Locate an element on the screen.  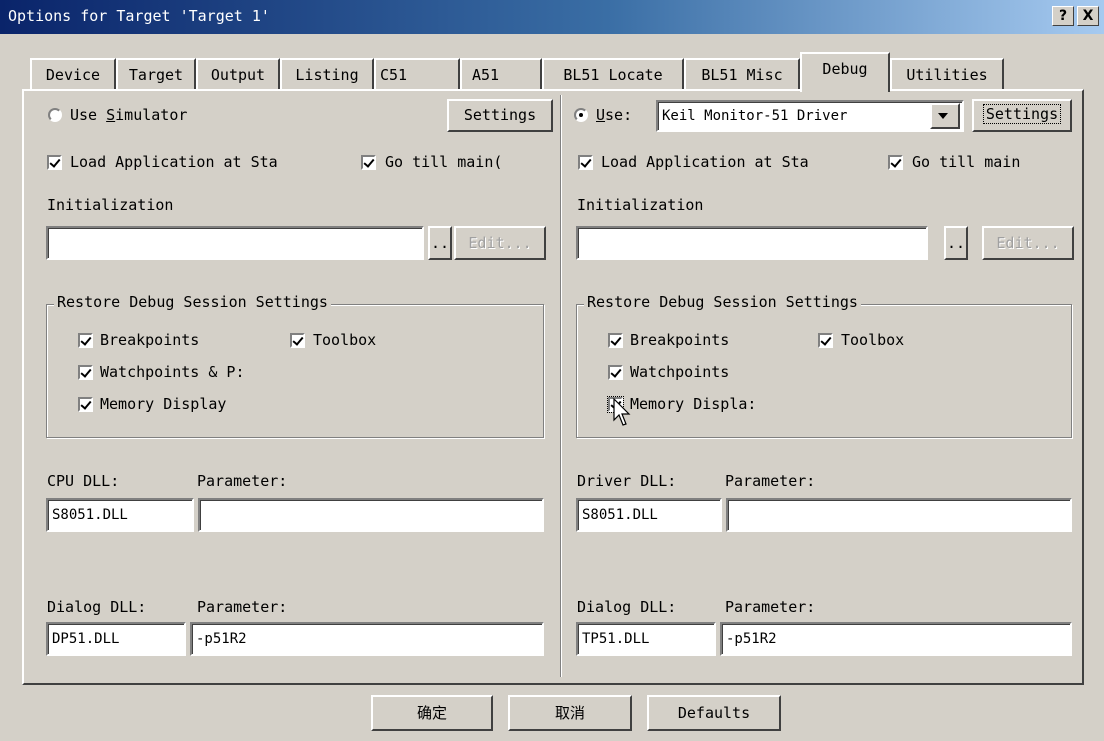
left-toolbox-checkbox is located at coordinates (297, 340).